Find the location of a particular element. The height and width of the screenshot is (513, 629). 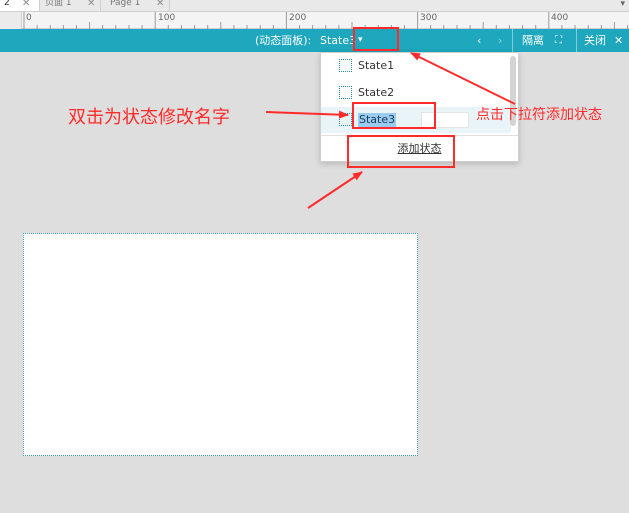

arrow-to-state3 is located at coordinates (307, 114).